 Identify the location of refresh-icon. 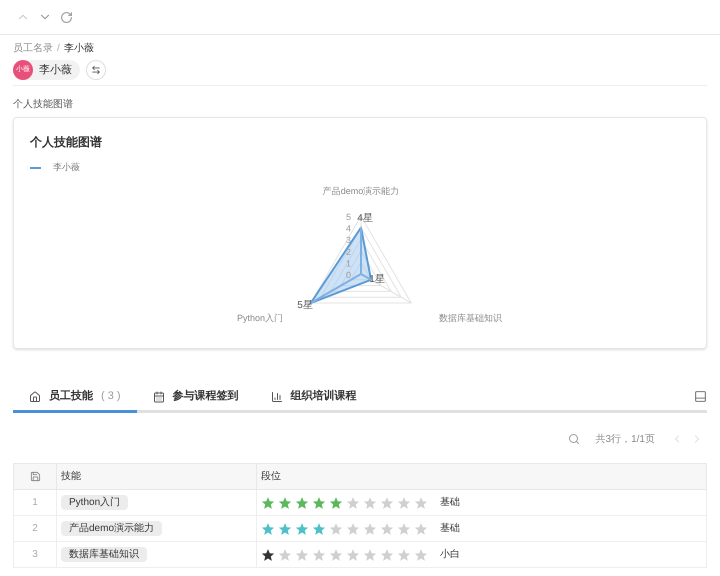
(66, 17).